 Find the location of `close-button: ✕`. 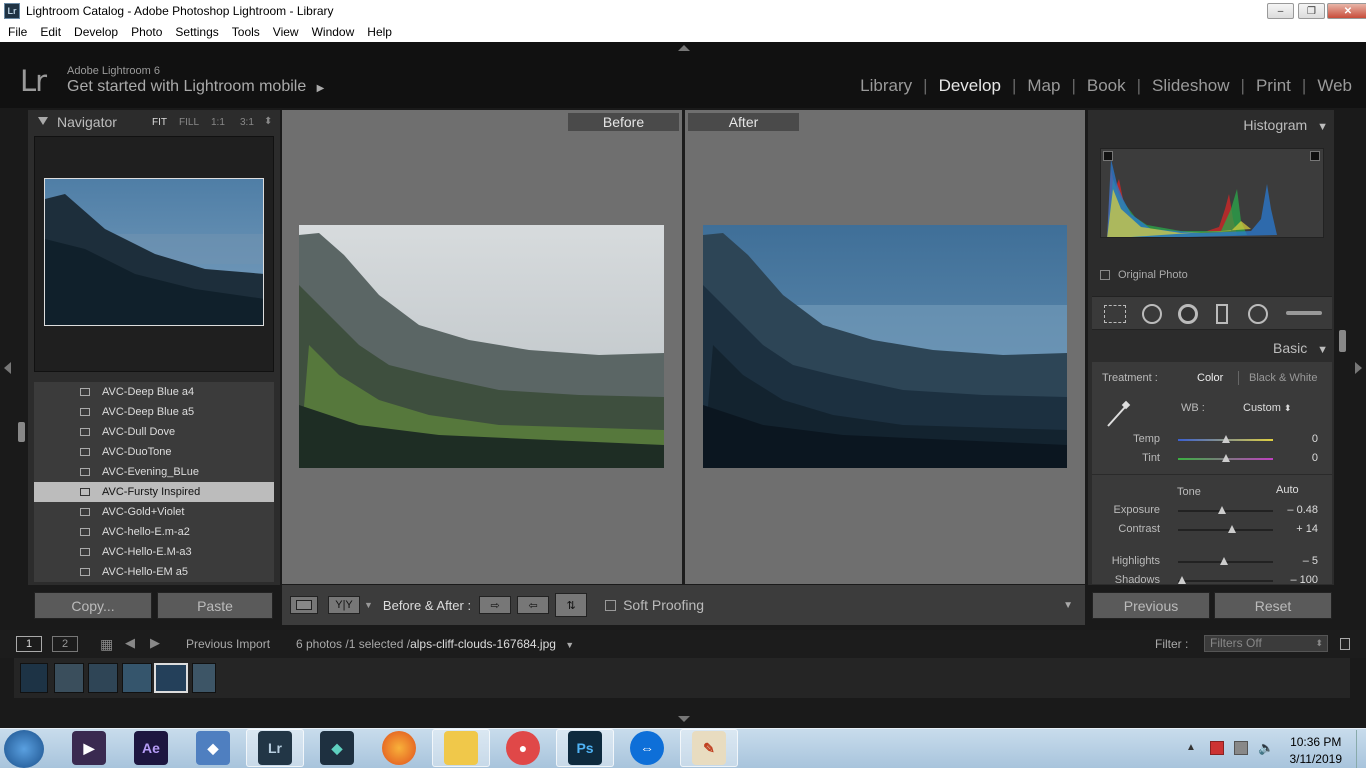

close-button: ✕ is located at coordinates (1346, 11).